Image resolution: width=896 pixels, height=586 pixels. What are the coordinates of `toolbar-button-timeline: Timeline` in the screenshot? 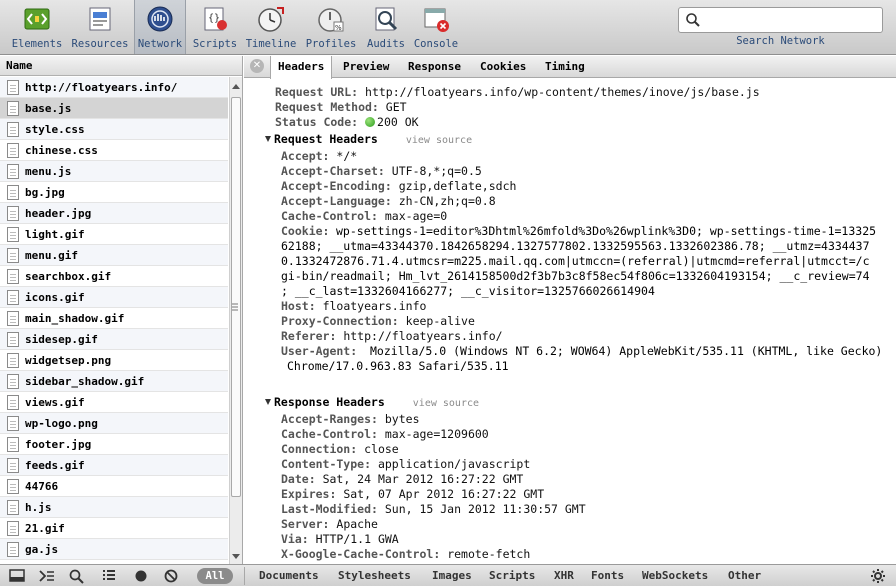 It's located at (271, 27).